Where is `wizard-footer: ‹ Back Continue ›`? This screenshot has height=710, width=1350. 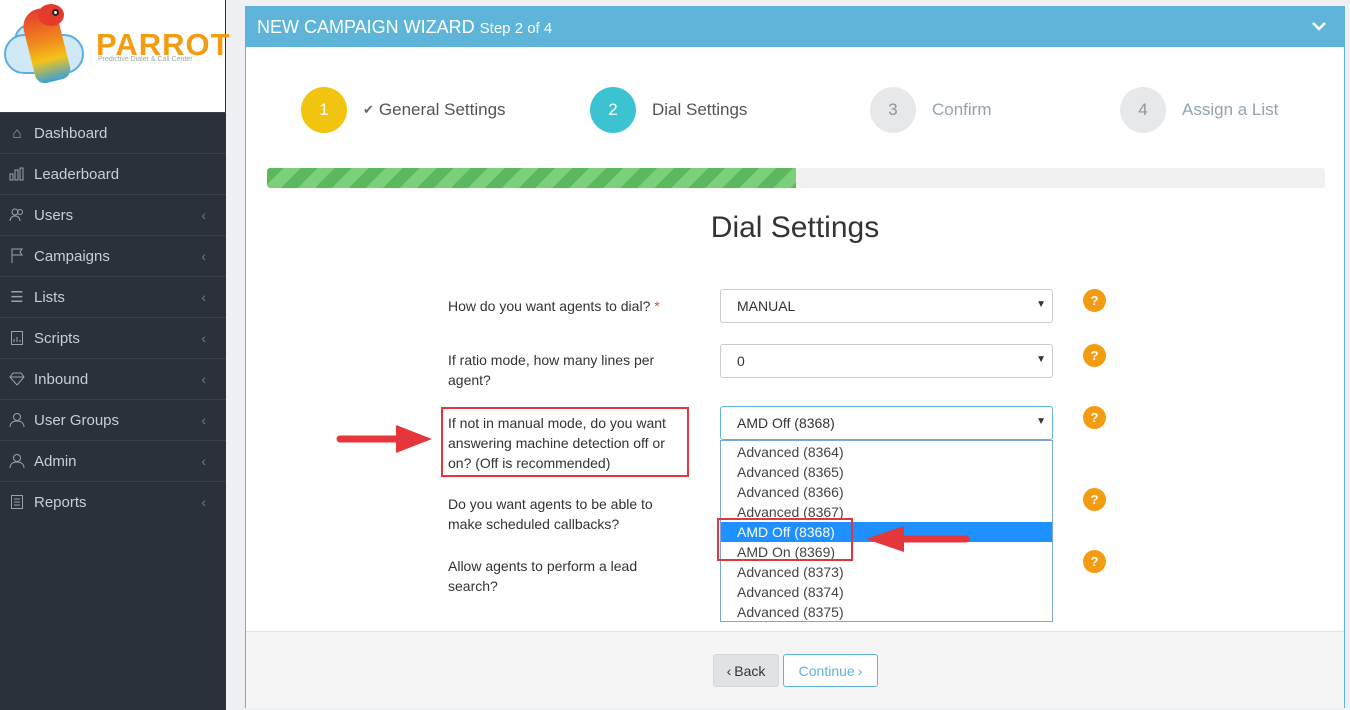 wizard-footer: ‹ Back Continue › is located at coordinates (795, 669).